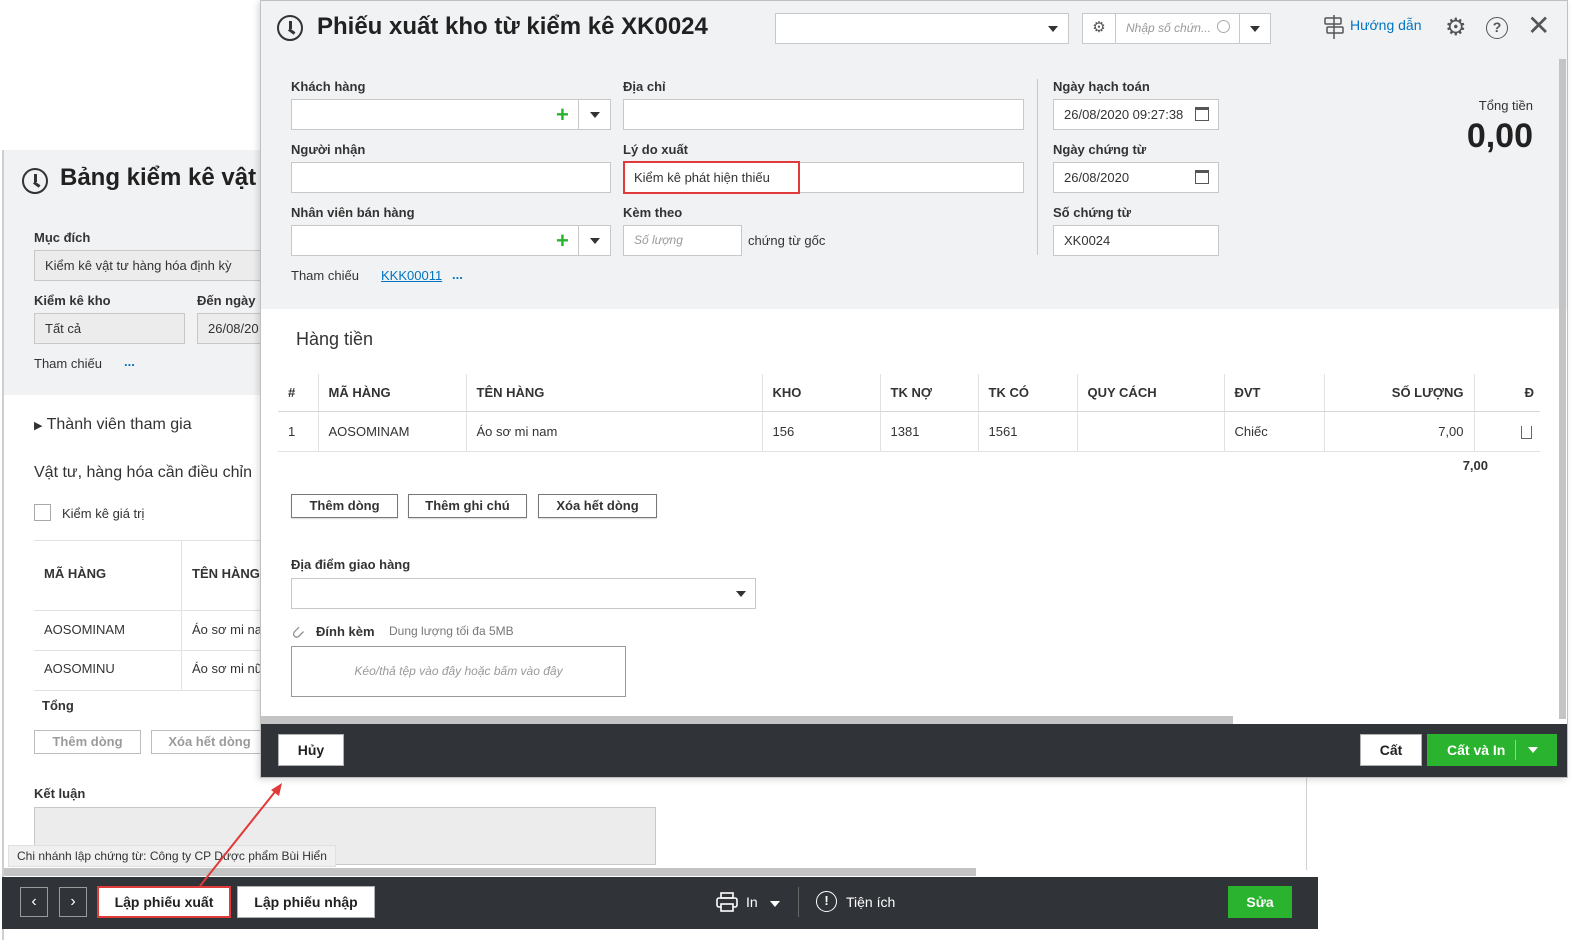 The height and width of the screenshot is (942, 1593). I want to click on horizontal-scrollbar, so click(747, 720).